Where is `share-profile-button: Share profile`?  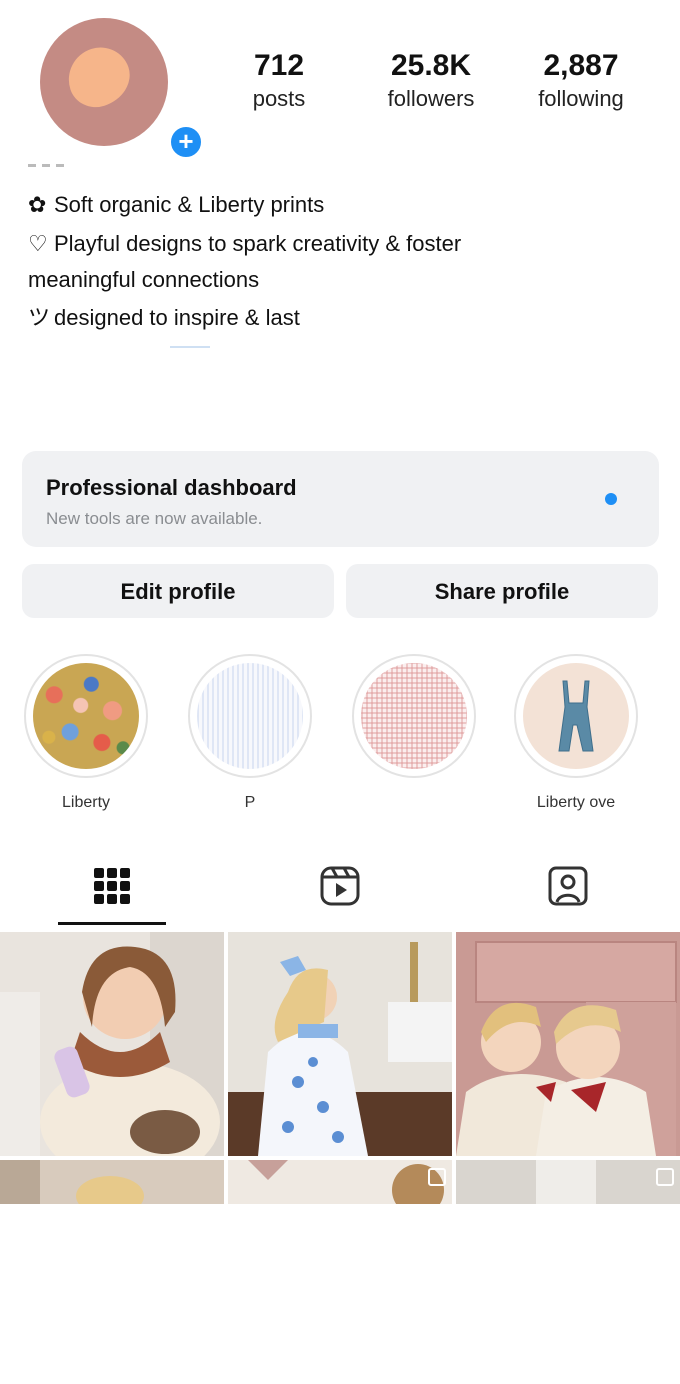
share-profile-button: Share profile is located at coordinates (502, 591).